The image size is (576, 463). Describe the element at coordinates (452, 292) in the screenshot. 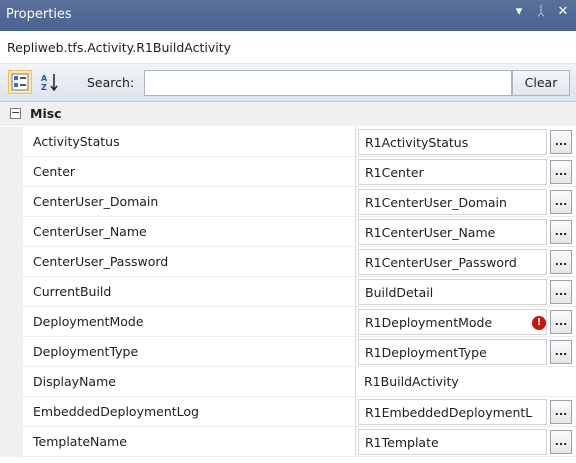

I see `property-value-field: BuildDetail` at that location.